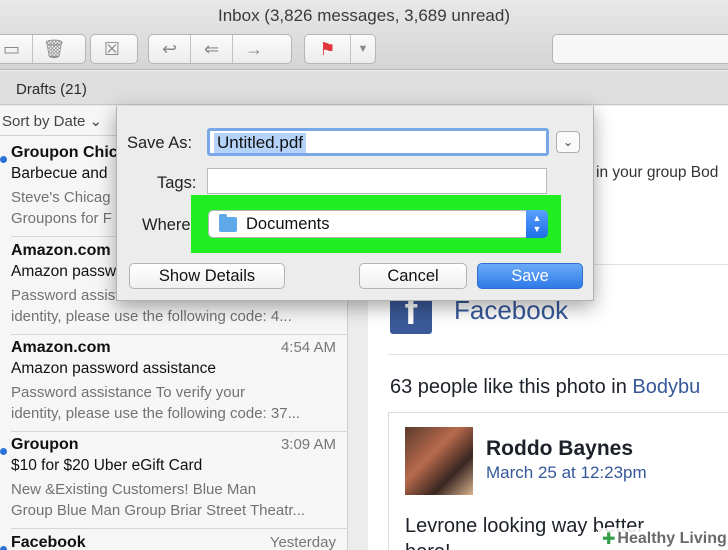 This screenshot has height=550, width=728. I want to click on reply-icon: ↩, so click(169, 48).